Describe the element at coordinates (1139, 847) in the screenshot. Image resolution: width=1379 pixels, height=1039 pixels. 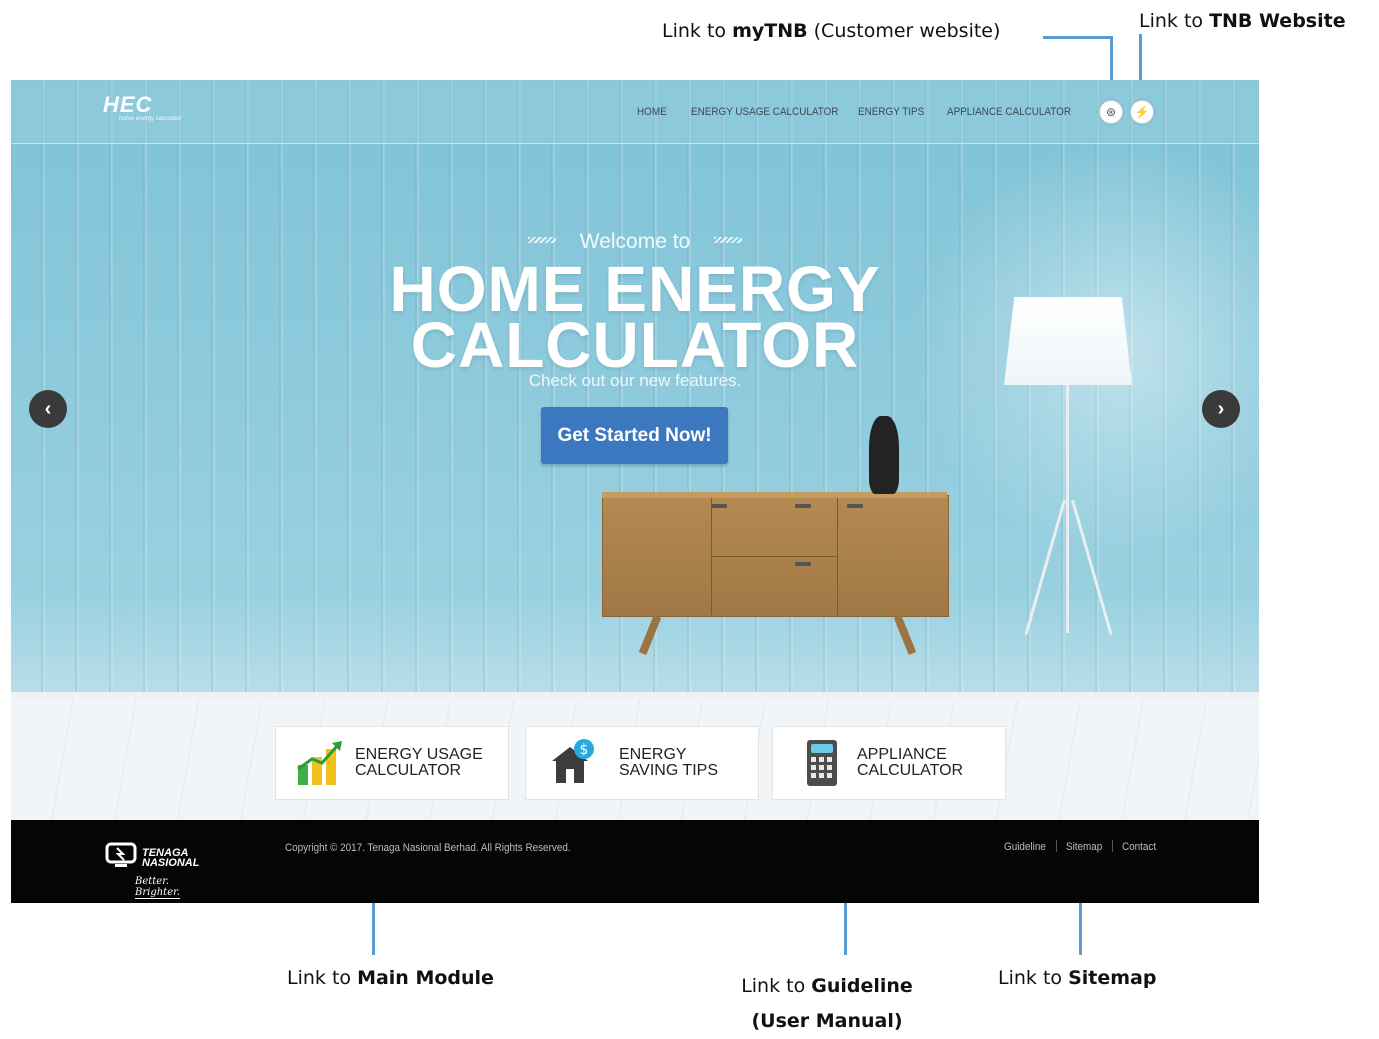
I see `footer-link-contact: Contact` at that location.